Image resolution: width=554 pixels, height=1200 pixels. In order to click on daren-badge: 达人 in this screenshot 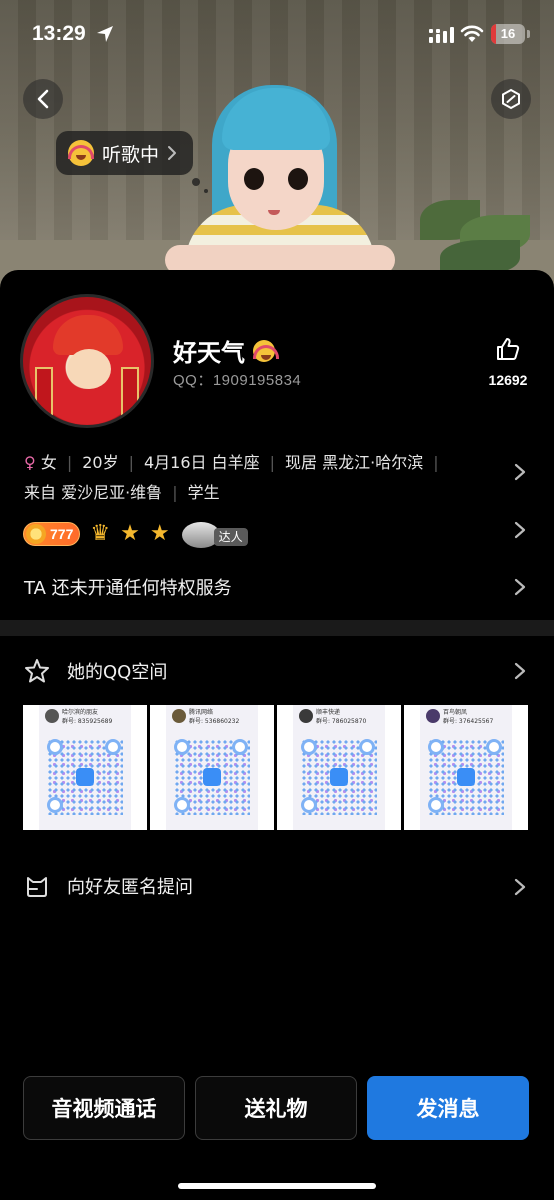, I will do `click(214, 534)`.